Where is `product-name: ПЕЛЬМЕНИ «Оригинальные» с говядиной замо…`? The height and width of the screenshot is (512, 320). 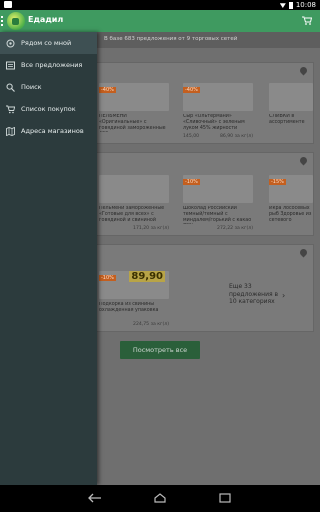
product-name: ПЕЛЬМЕНИ «Оригинальные» с говядиной замо… is located at coordinates (132, 122).